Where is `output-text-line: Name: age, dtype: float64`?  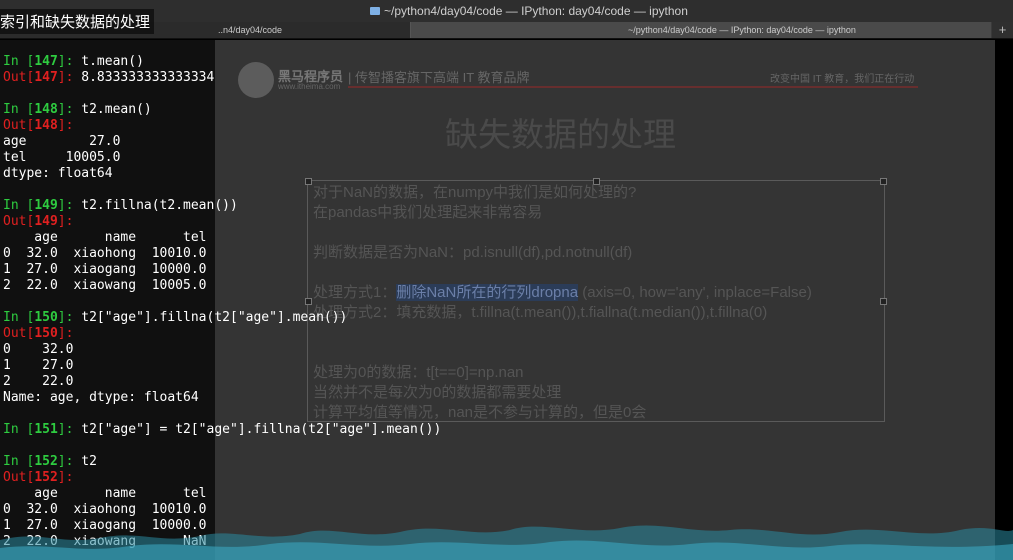 output-text-line: Name: age, dtype: float64 is located at coordinates (101, 397).